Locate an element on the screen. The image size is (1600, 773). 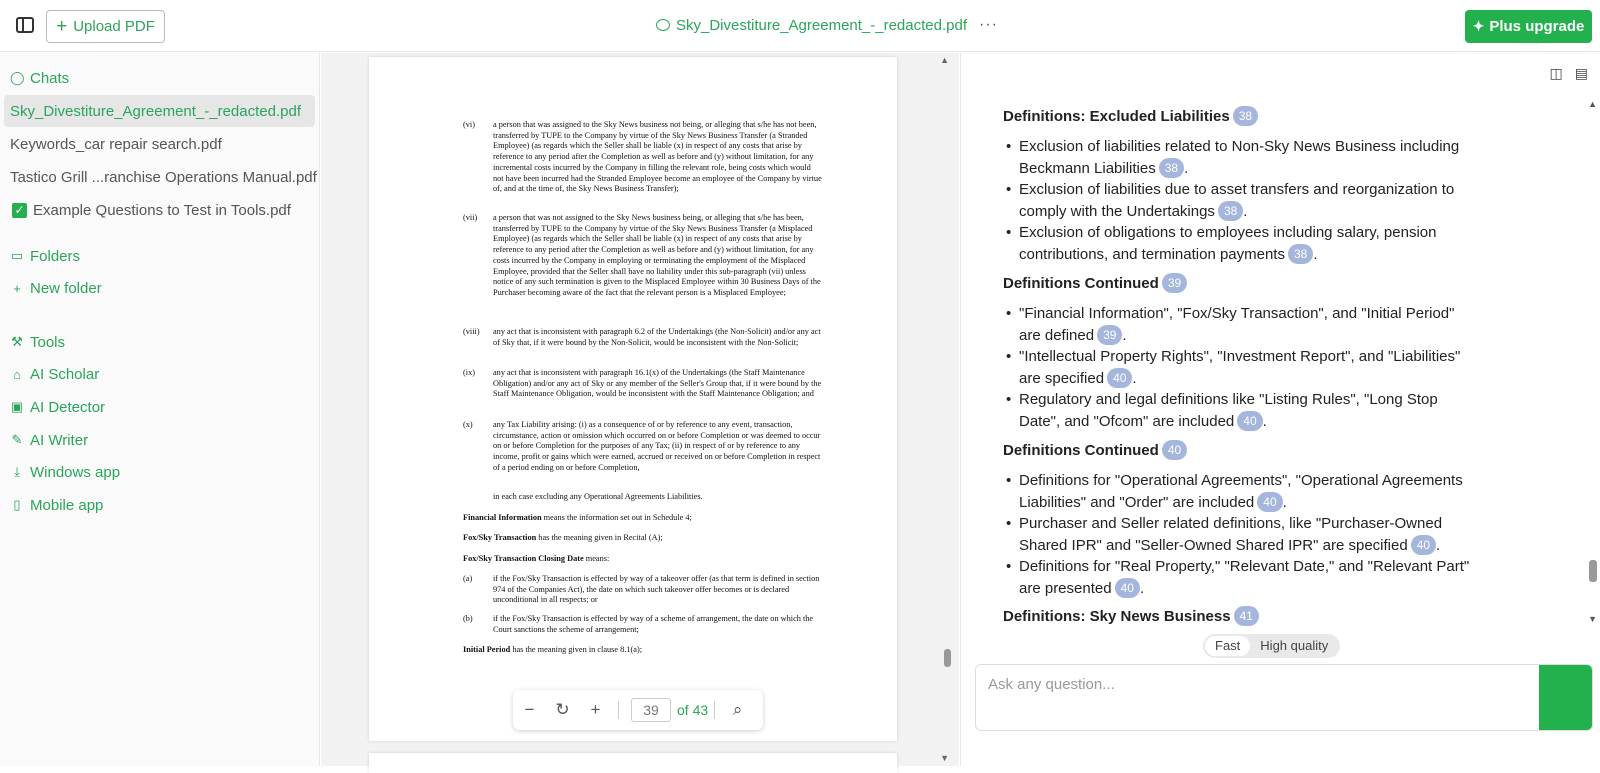
zoom-toolbar: − ↻ + 39 of 43 ⌕ is located at coordinates (638, 710).